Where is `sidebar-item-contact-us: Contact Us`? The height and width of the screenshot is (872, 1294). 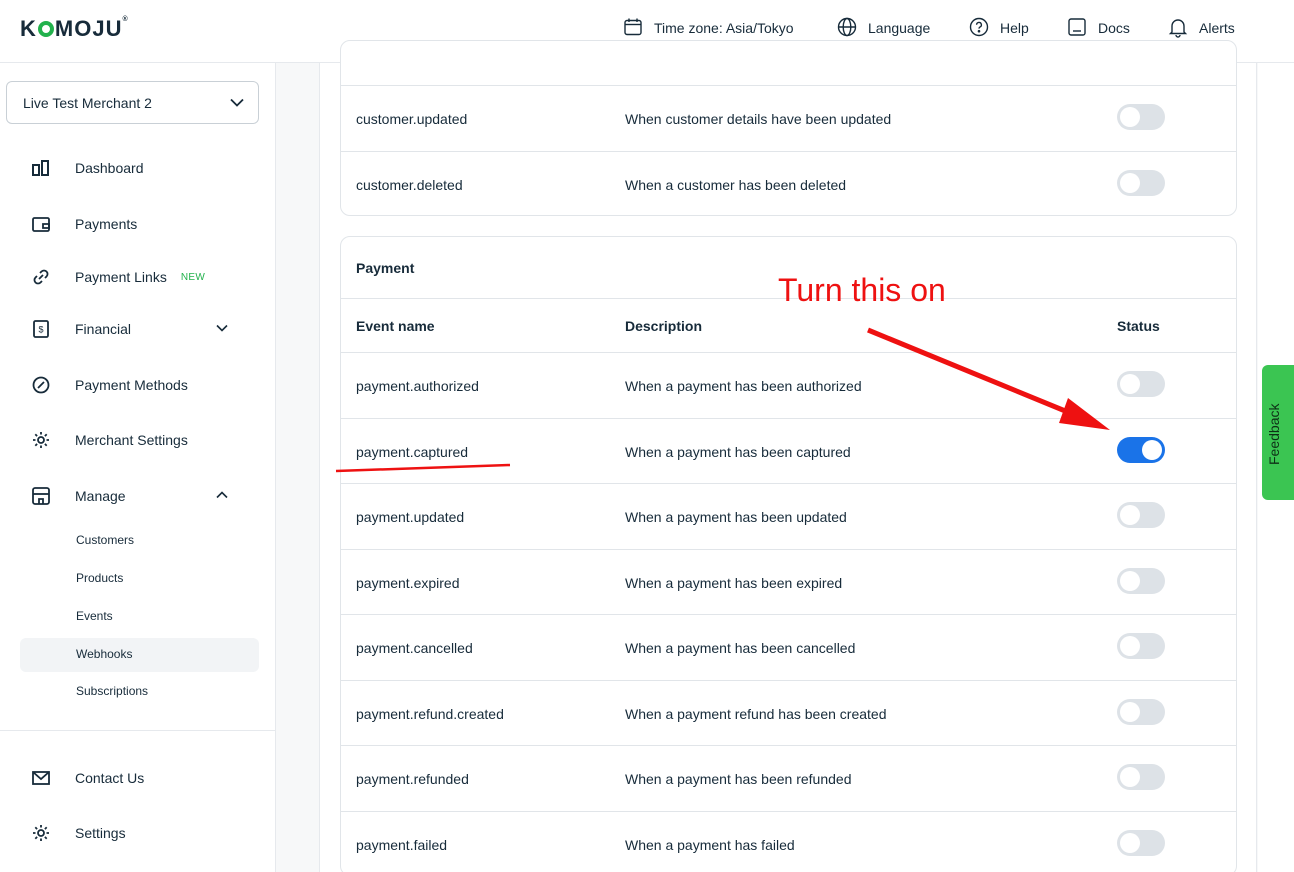
sidebar-item-contact-us: Contact Us is located at coordinates (87, 778).